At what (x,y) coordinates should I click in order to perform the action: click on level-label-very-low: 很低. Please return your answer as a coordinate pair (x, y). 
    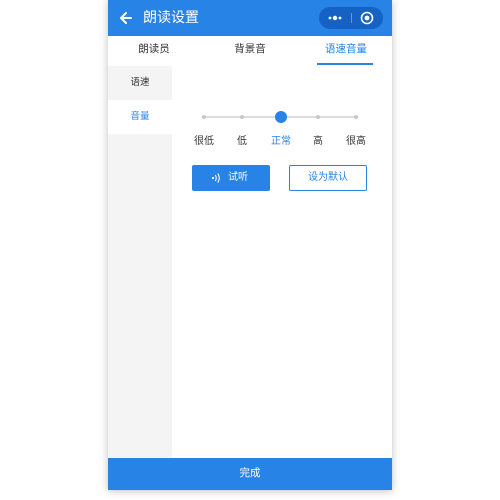
    Looking at the image, I should click on (204, 141).